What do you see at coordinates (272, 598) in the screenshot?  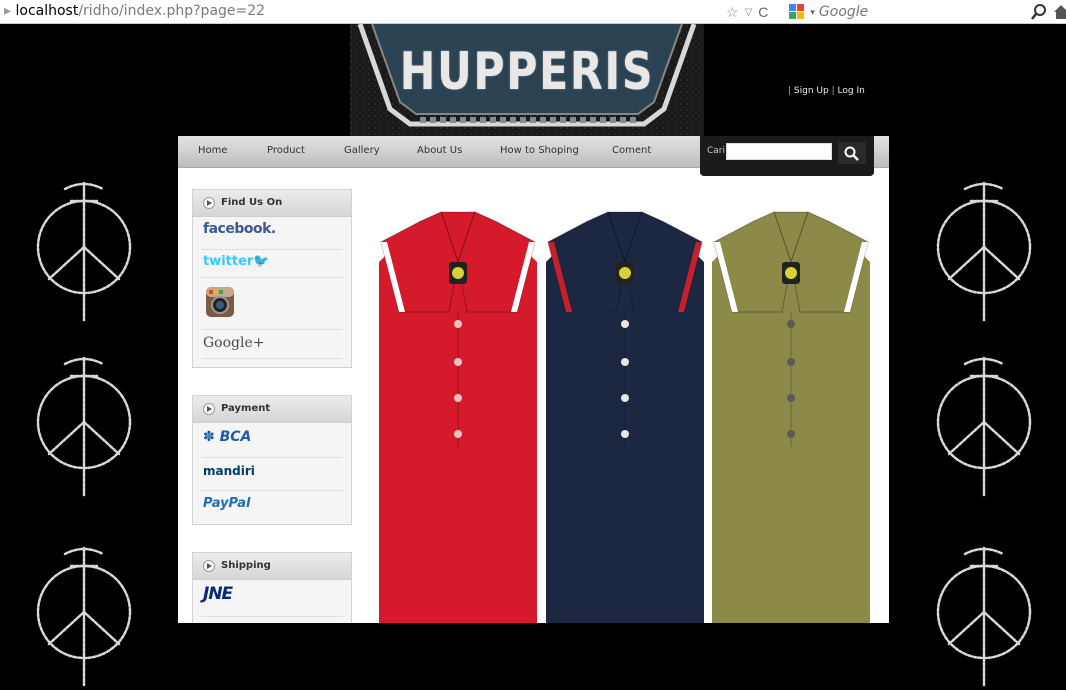 I see `jne-logo-row: JNE` at bounding box center [272, 598].